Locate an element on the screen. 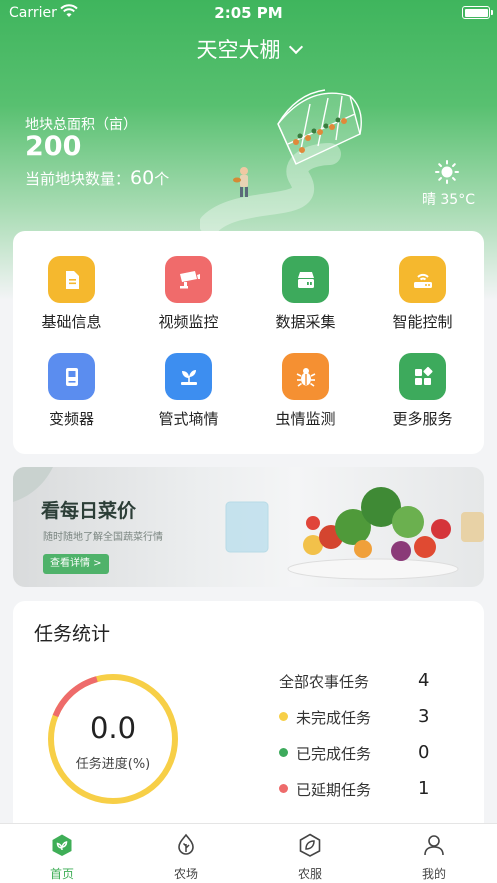 The width and height of the screenshot is (497, 883). menu-item-pest-monitor: 虫情监测 is located at coordinates (305, 391).